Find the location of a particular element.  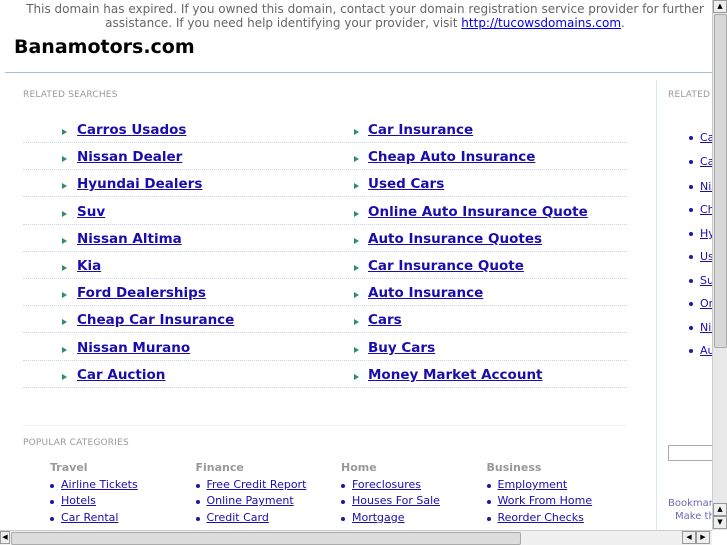

related-link: Money Market Account is located at coordinates (455, 375).